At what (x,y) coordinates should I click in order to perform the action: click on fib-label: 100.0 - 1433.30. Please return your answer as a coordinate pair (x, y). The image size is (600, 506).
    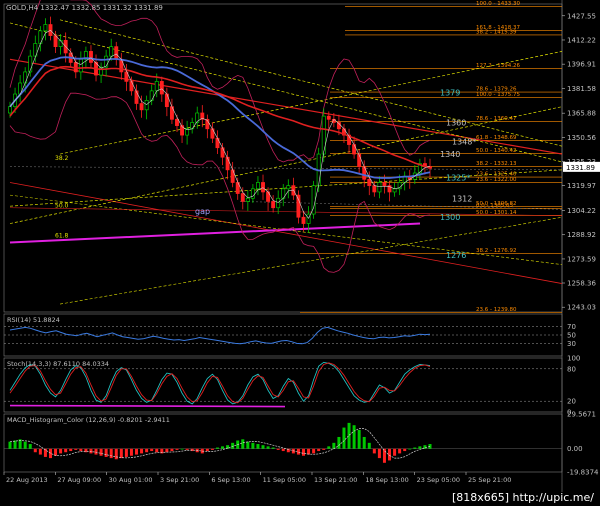
    Looking at the image, I should click on (498, 4).